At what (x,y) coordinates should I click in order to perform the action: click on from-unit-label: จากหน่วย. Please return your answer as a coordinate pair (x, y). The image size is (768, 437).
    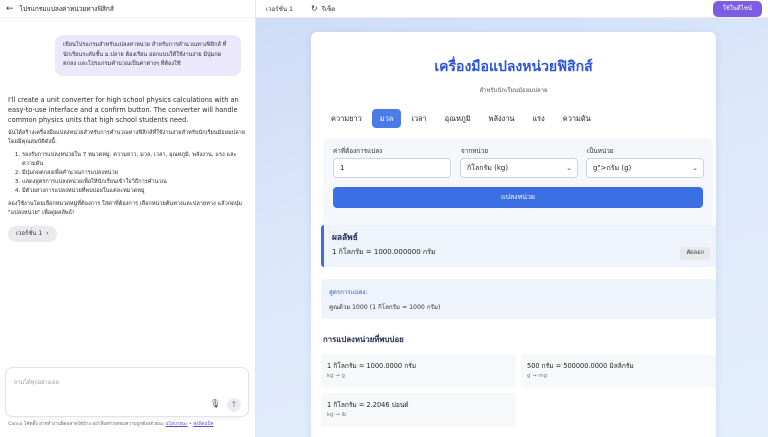
    Looking at the image, I should click on (475, 151).